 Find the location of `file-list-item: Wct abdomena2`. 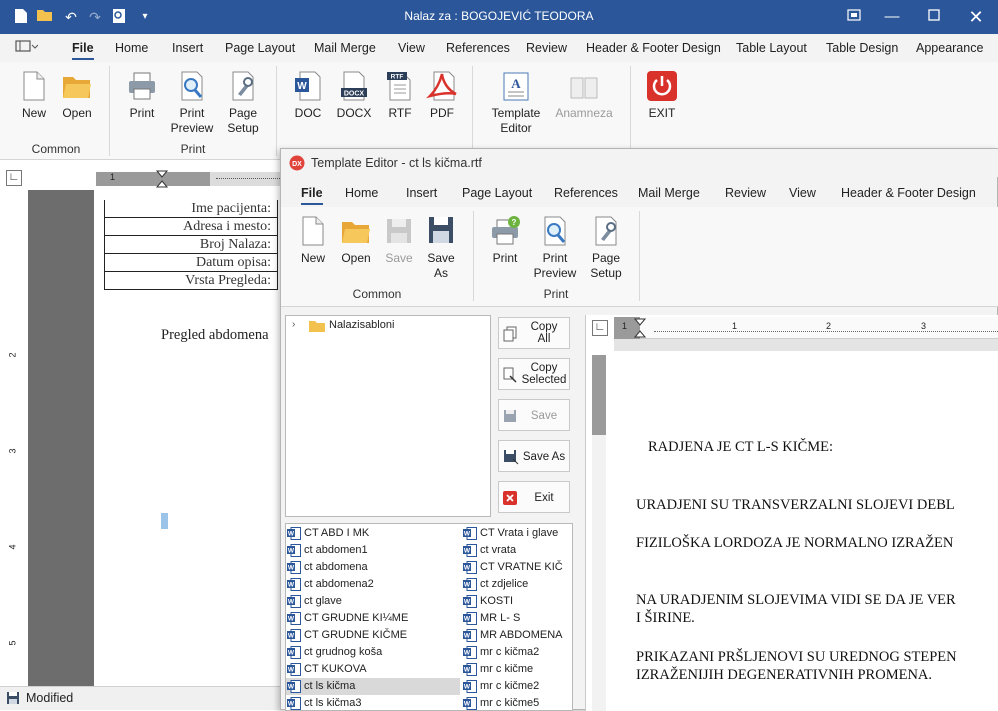

file-list-item: Wct abdomena2 is located at coordinates (373, 584).